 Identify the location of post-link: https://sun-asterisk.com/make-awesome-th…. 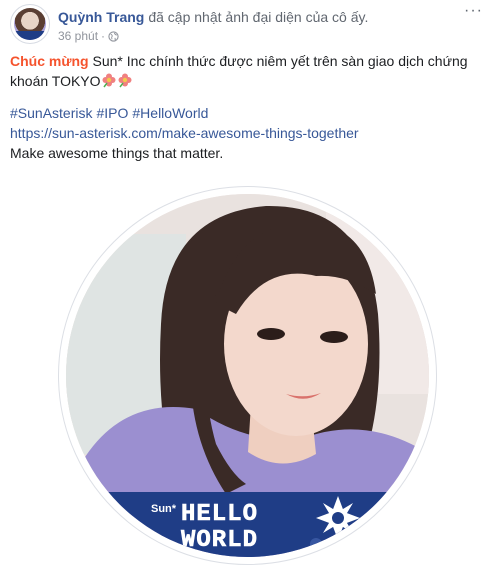
(184, 133).